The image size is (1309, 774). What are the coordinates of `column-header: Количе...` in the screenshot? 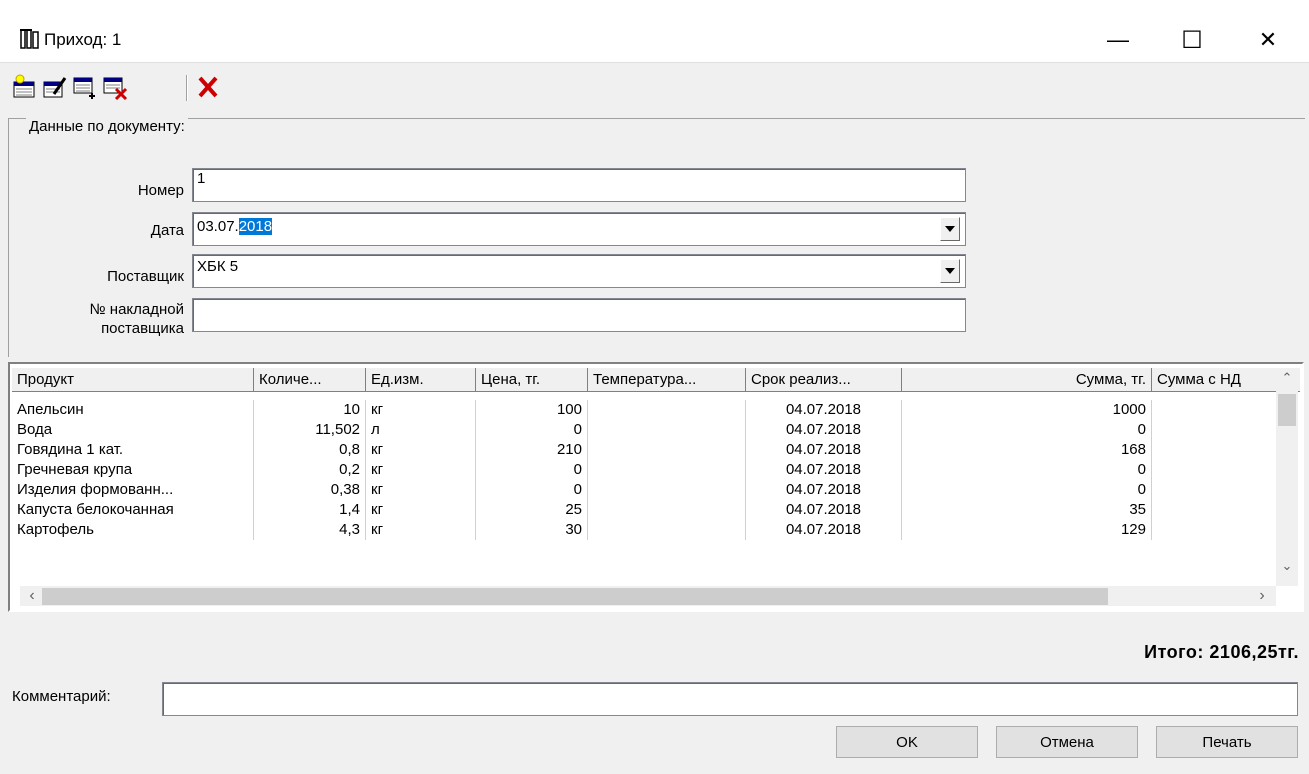 It's located at (310, 380).